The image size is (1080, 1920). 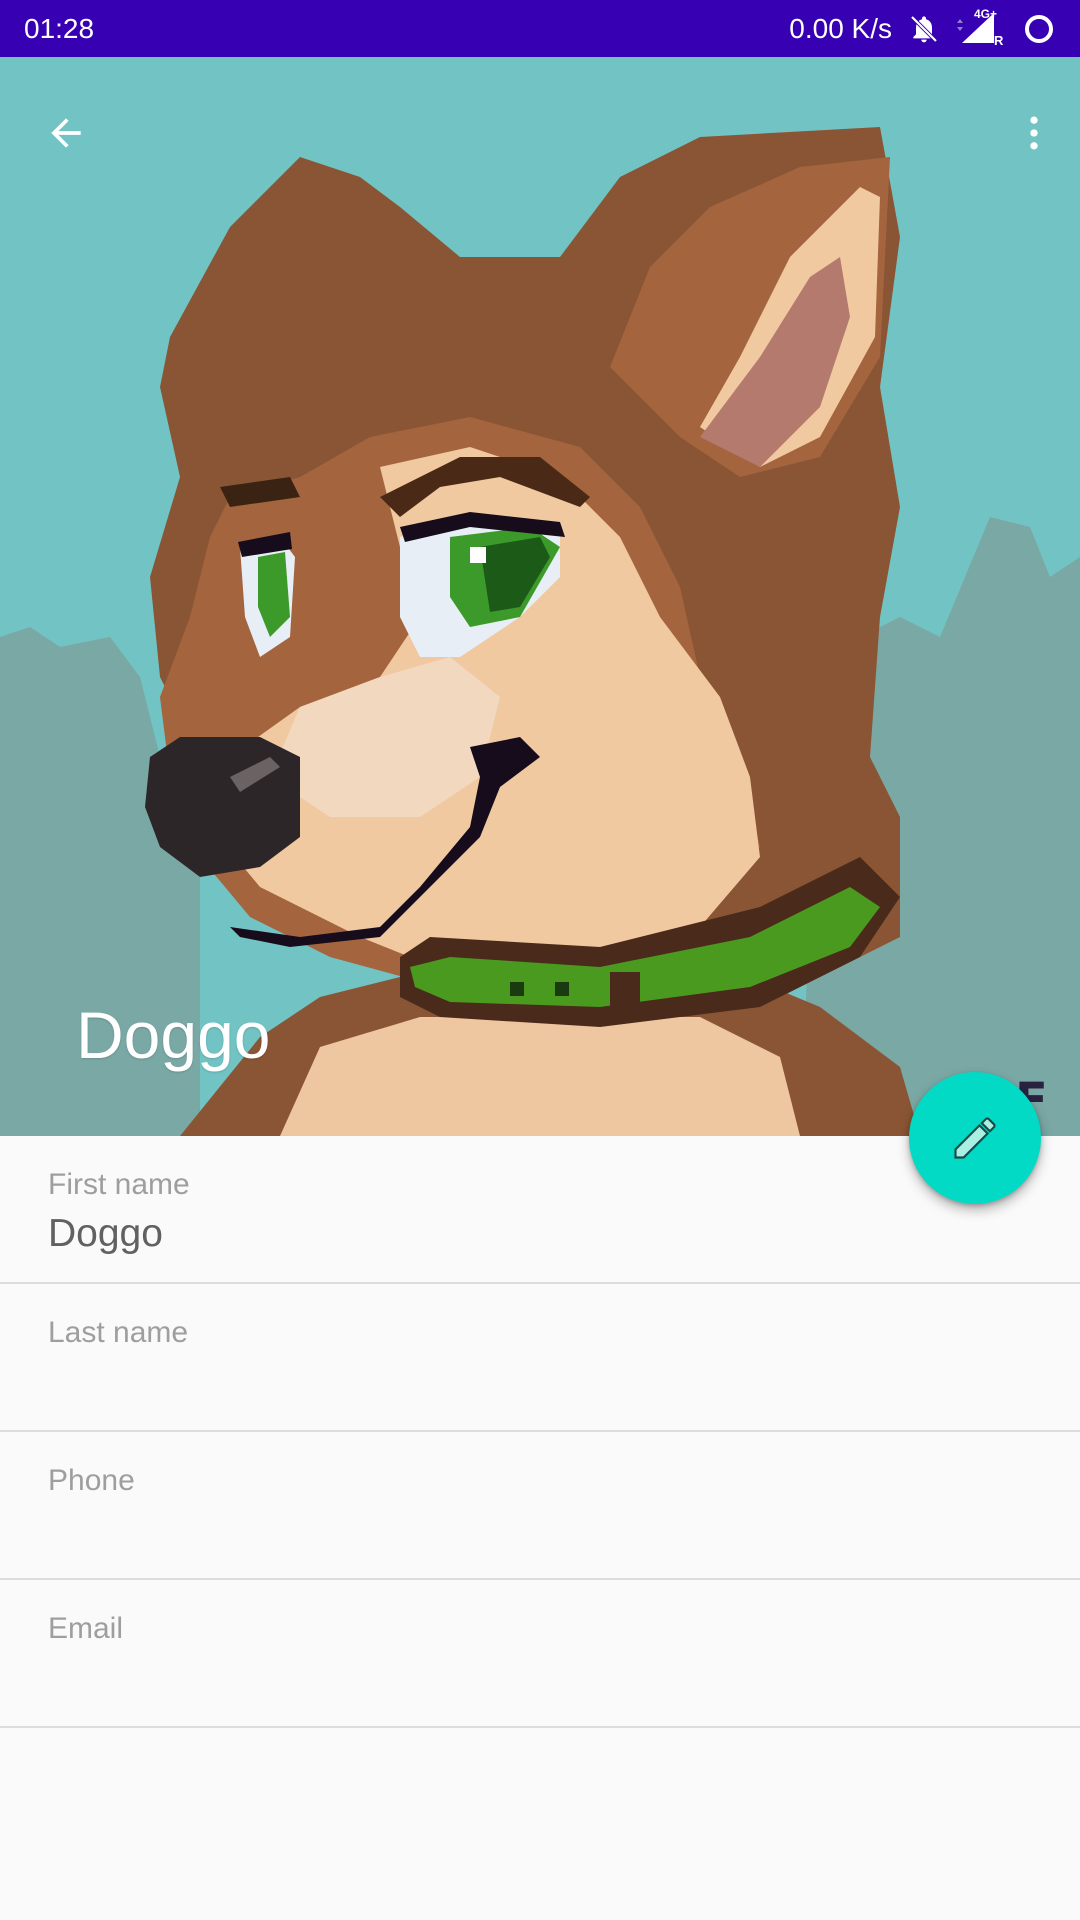 I want to click on pencil-icon, so click(x=975, y=1138).